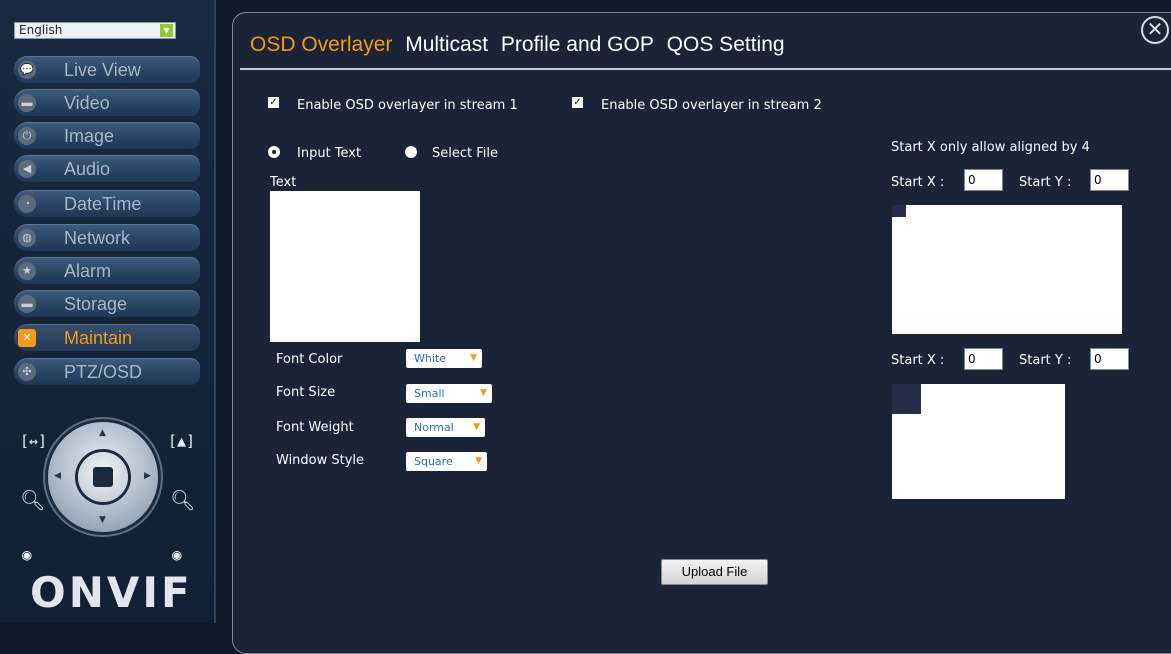 The image size is (1171, 654). What do you see at coordinates (315, 427) in the screenshot?
I see `font-weight-label: Font Weight` at bounding box center [315, 427].